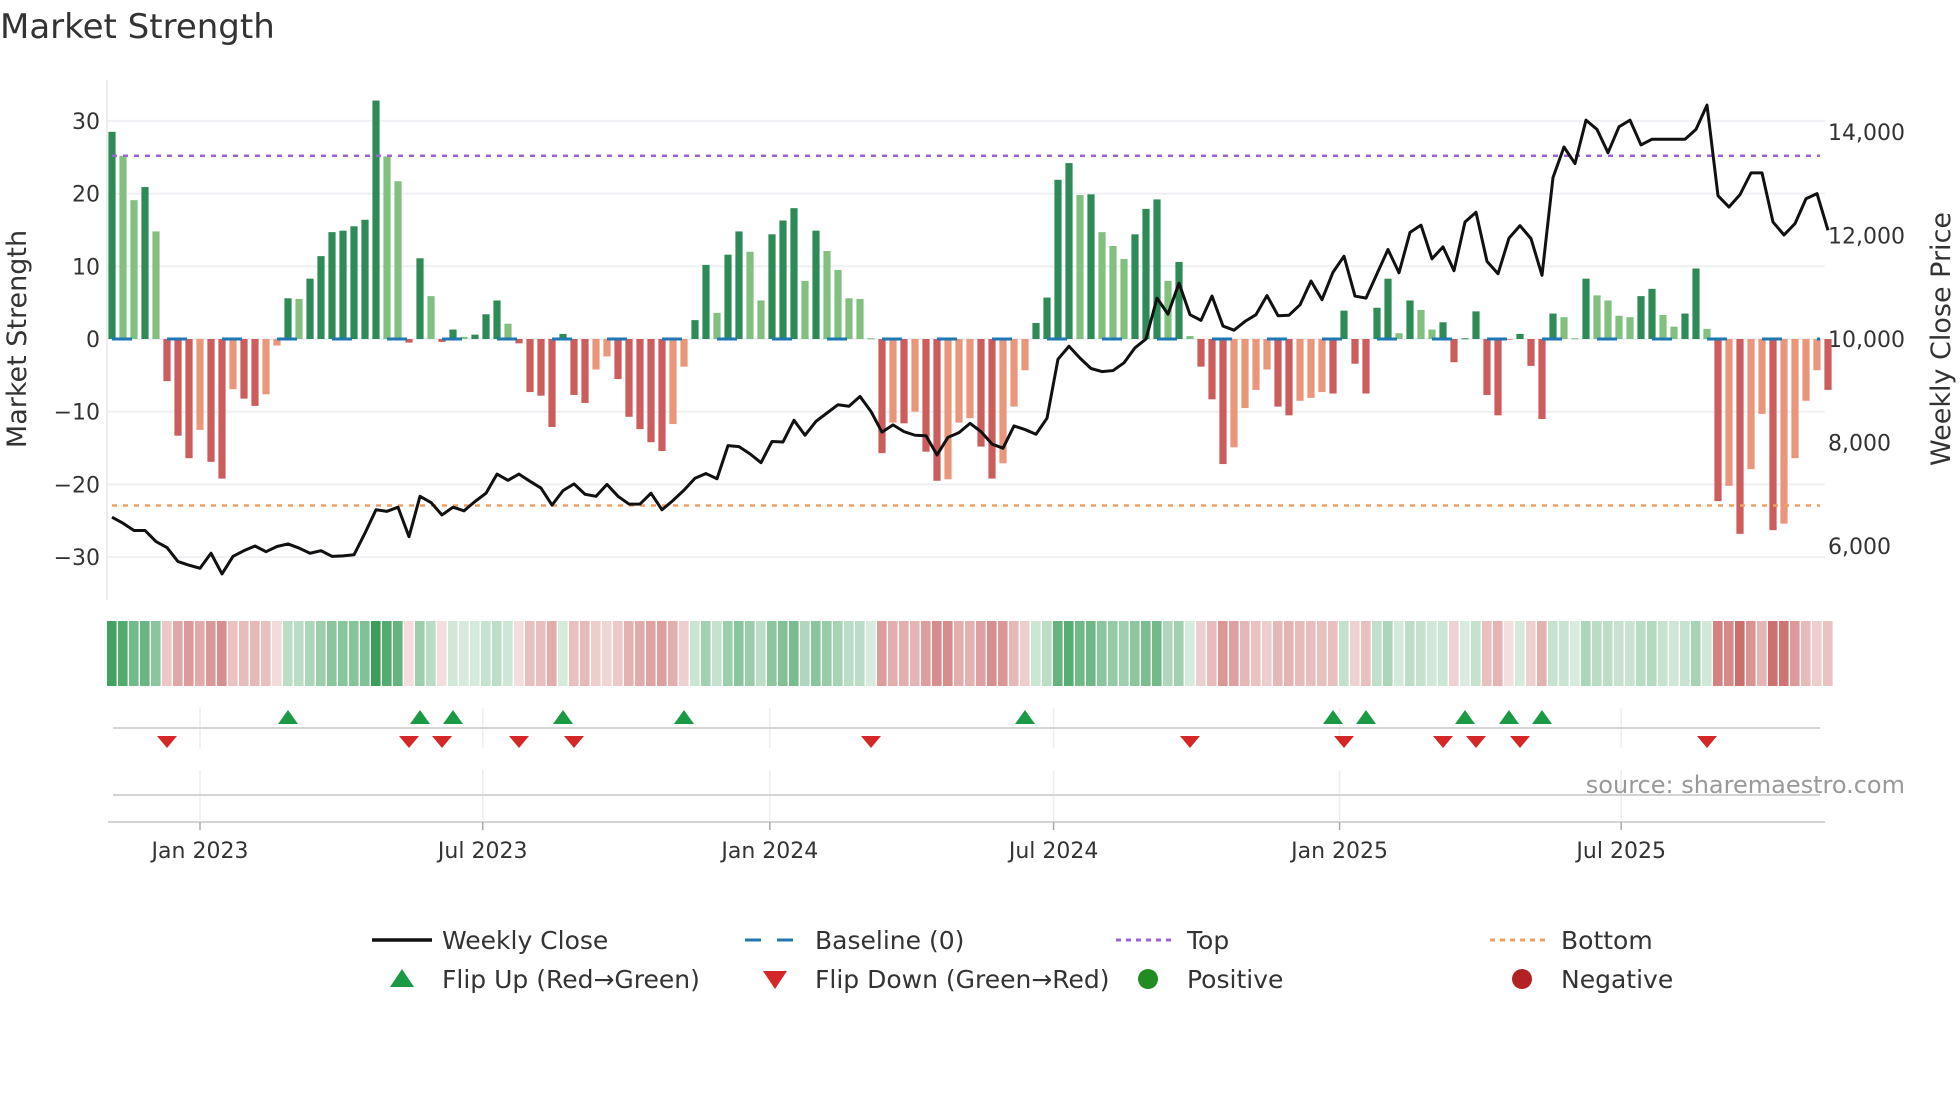  Describe the element at coordinates (525, 940) in the screenshot. I see `legend-label: Weekly Close` at that location.